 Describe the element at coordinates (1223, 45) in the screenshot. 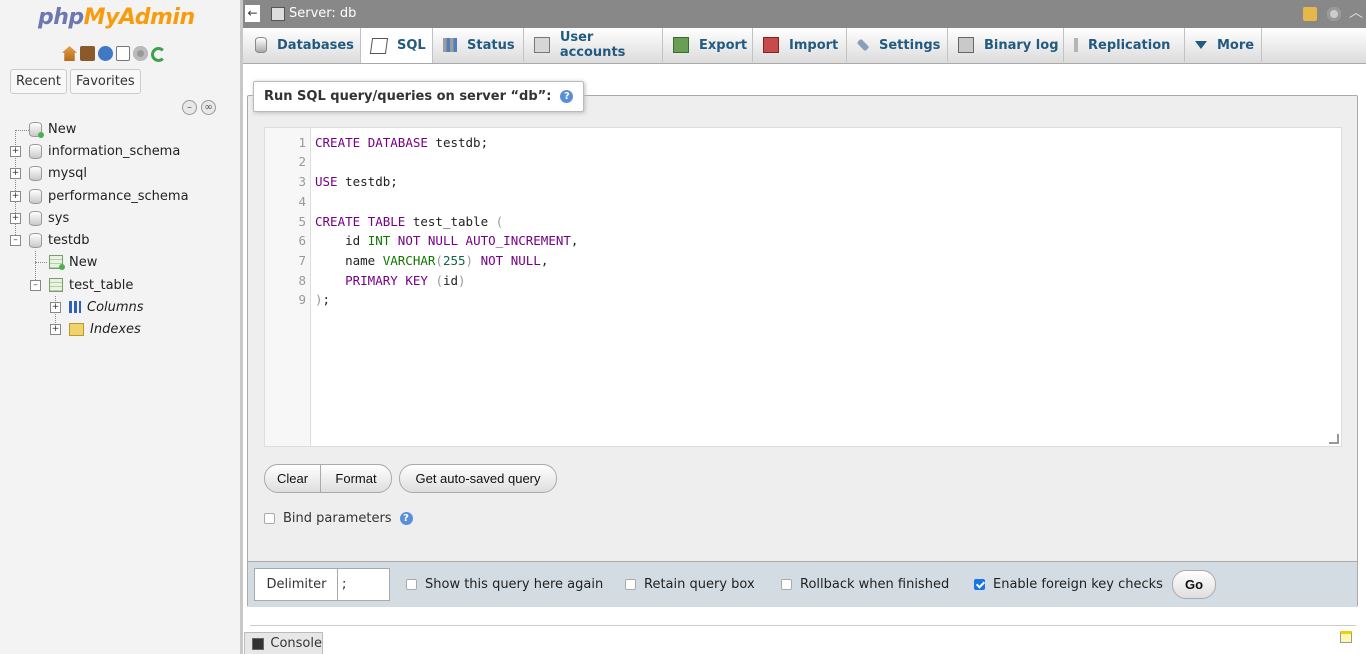

I see `tab-more: More` at that location.